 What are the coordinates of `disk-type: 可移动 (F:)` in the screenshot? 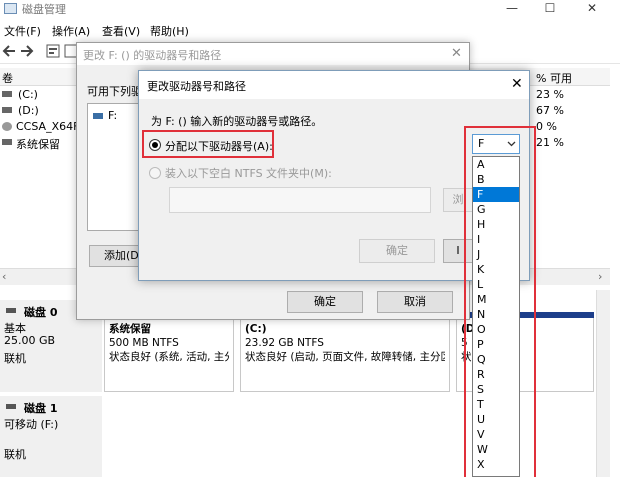 It's located at (31, 424).